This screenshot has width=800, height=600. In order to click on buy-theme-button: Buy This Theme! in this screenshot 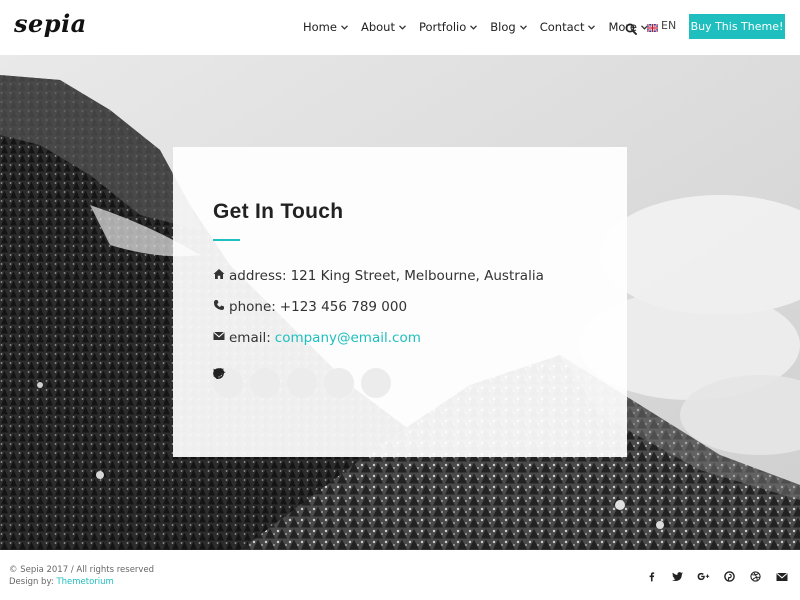, I will do `click(737, 26)`.